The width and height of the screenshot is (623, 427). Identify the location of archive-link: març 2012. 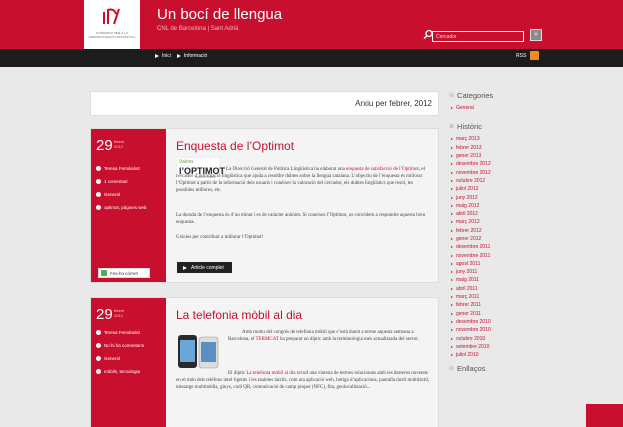
(494, 222).